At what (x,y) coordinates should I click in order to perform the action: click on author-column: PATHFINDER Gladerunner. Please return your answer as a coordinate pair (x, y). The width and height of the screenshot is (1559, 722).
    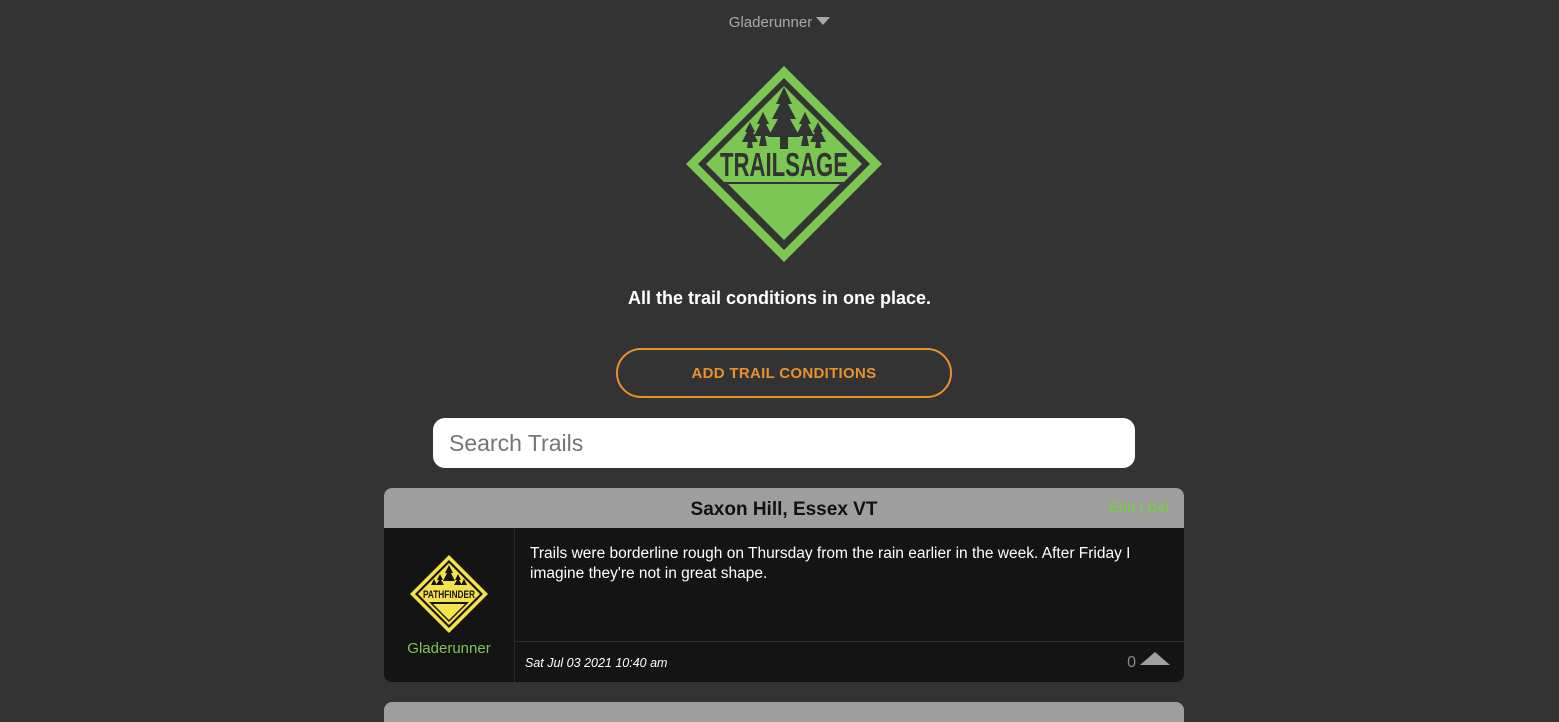
    Looking at the image, I should click on (449, 605).